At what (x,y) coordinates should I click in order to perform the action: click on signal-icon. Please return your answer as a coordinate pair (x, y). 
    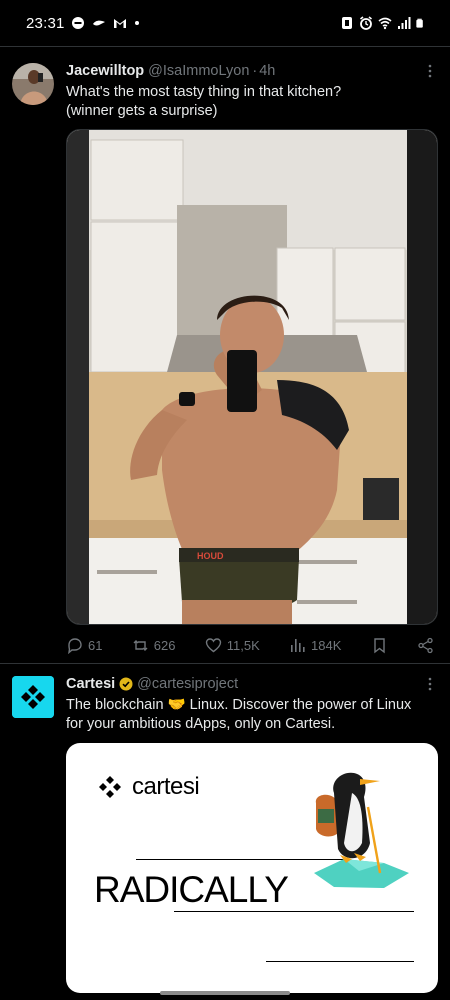
    Looking at the image, I should click on (404, 23).